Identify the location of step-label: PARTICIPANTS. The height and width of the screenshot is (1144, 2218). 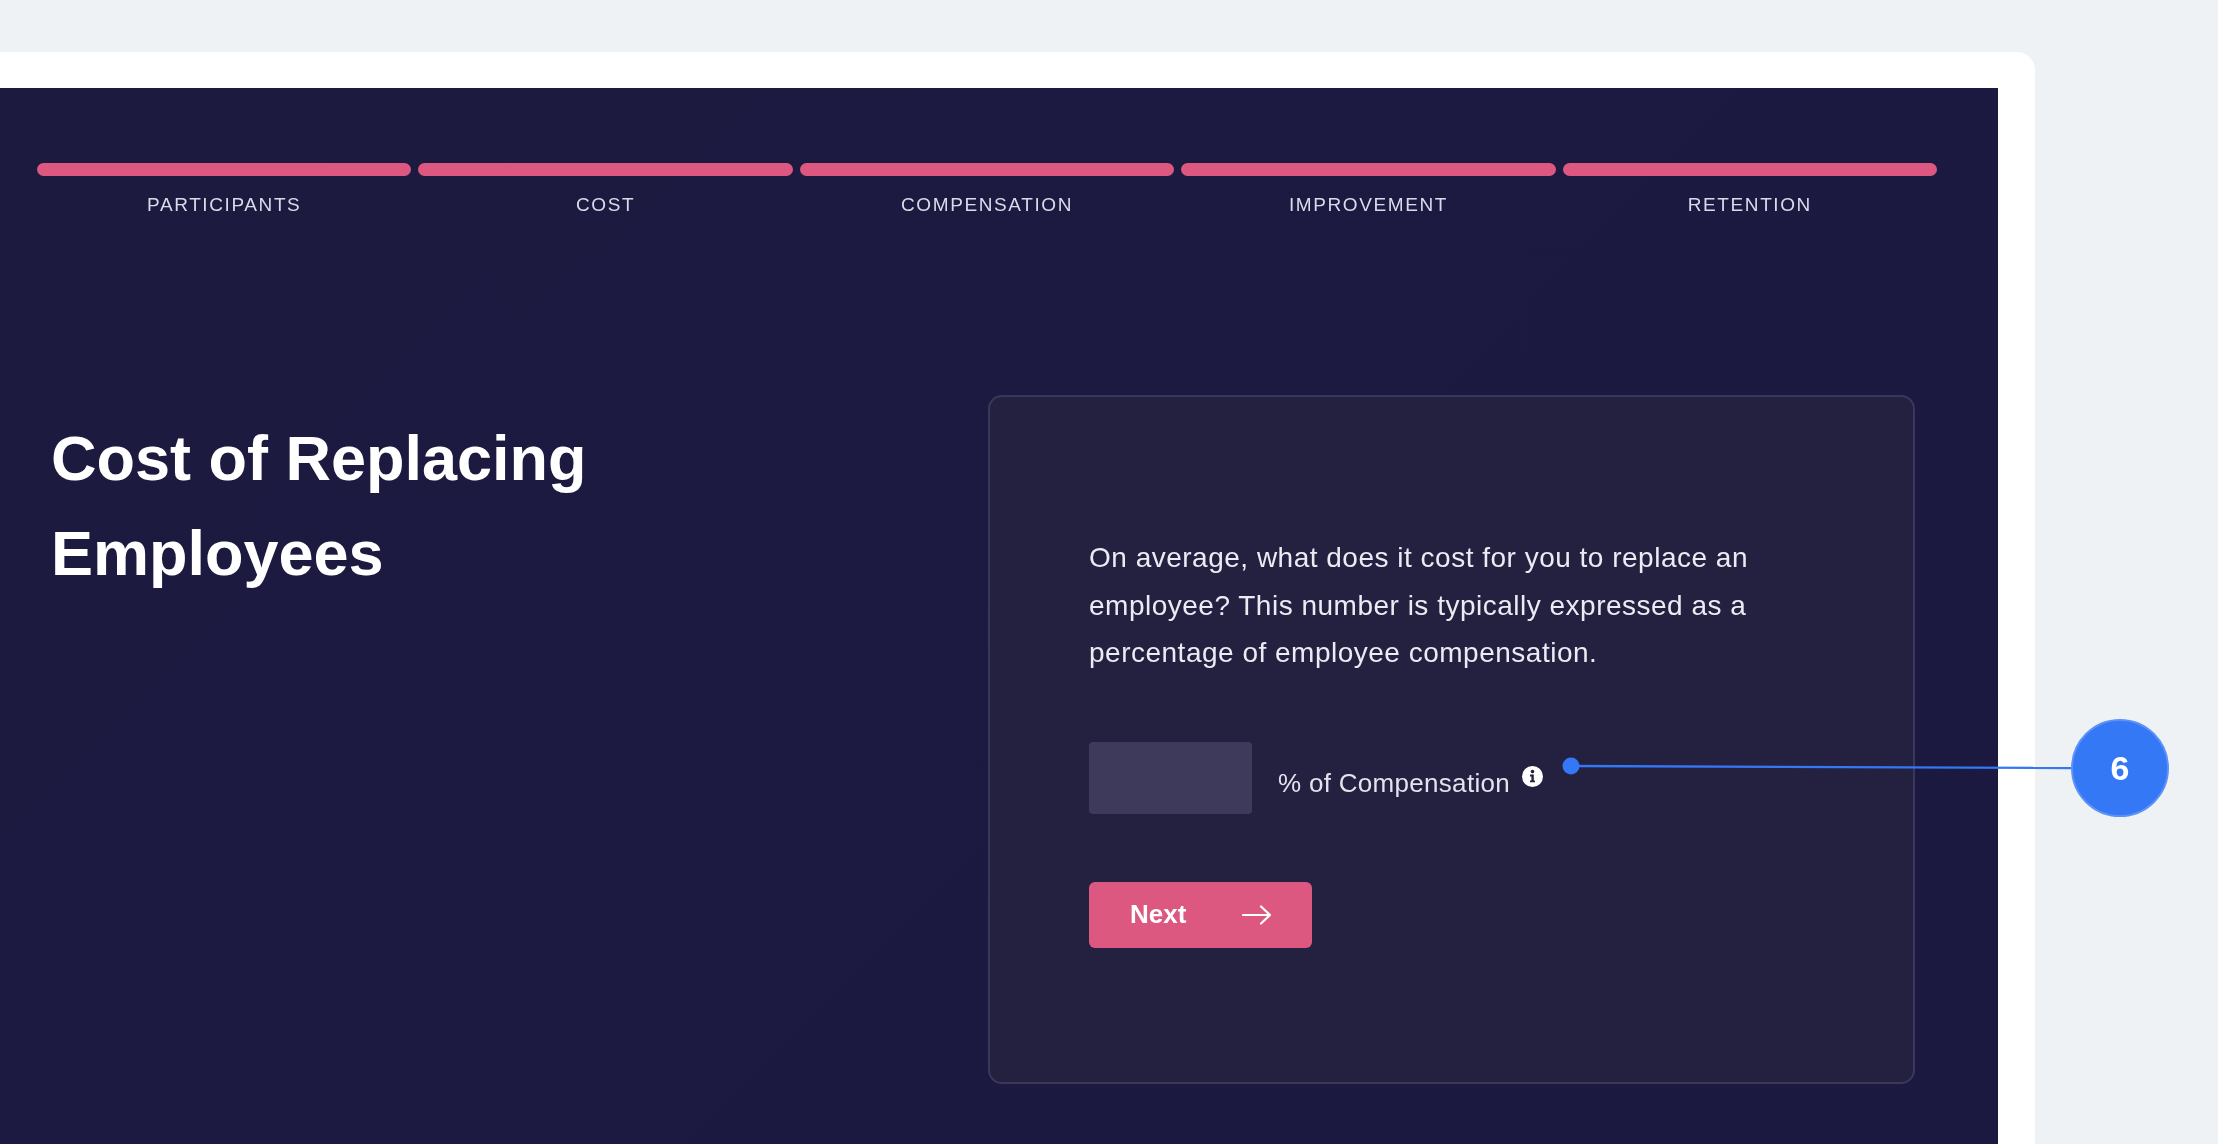
(224, 205).